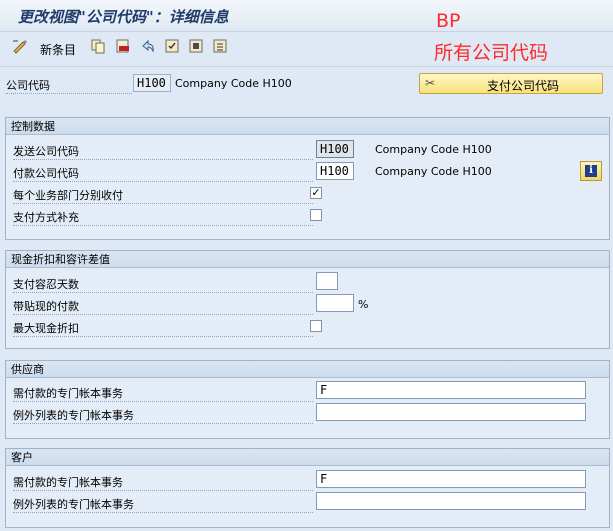 Image resolution: width=613 pixels, height=531 pixels. I want to click on vendor-sgl-to-pay-field: F, so click(451, 390).